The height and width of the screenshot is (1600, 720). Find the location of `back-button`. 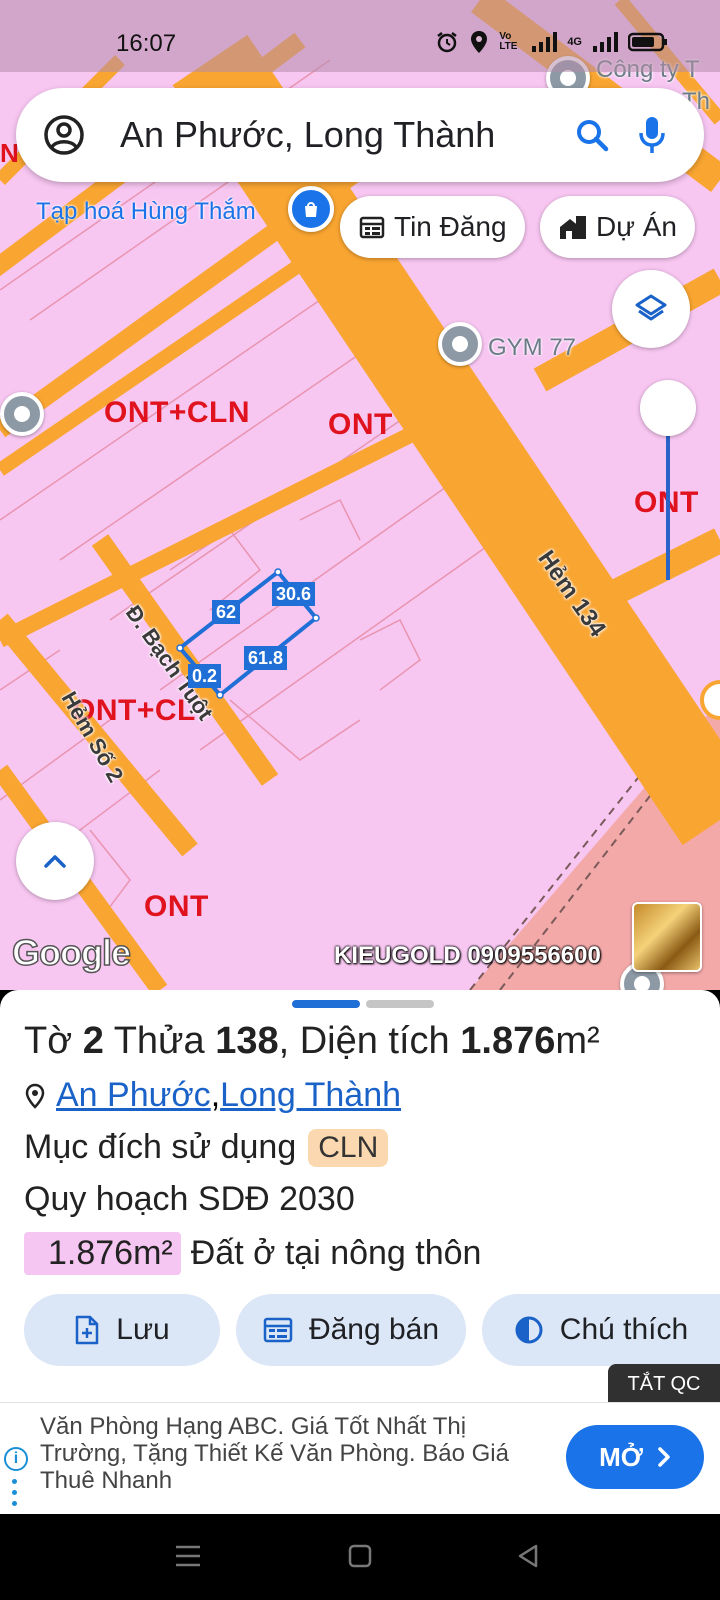

back-button is located at coordinates (528, 1556).